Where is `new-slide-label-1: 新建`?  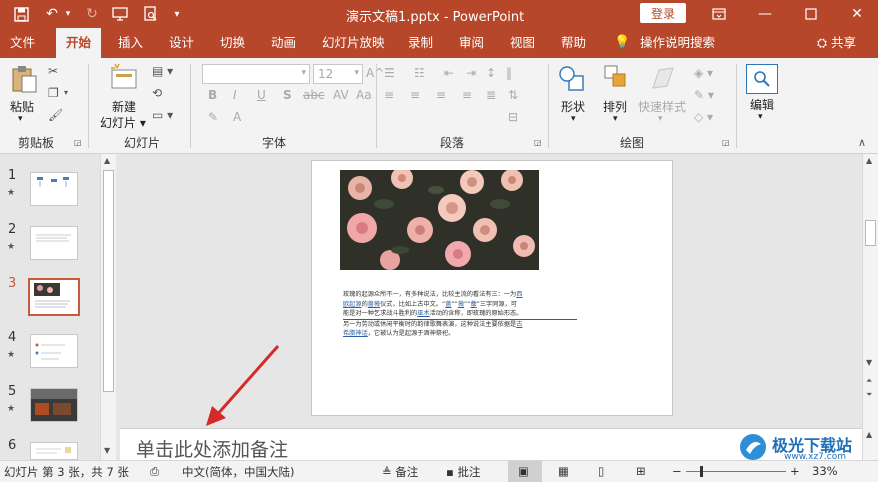 new-slide-label-1: 新建 is located at coordinates (124, 106).